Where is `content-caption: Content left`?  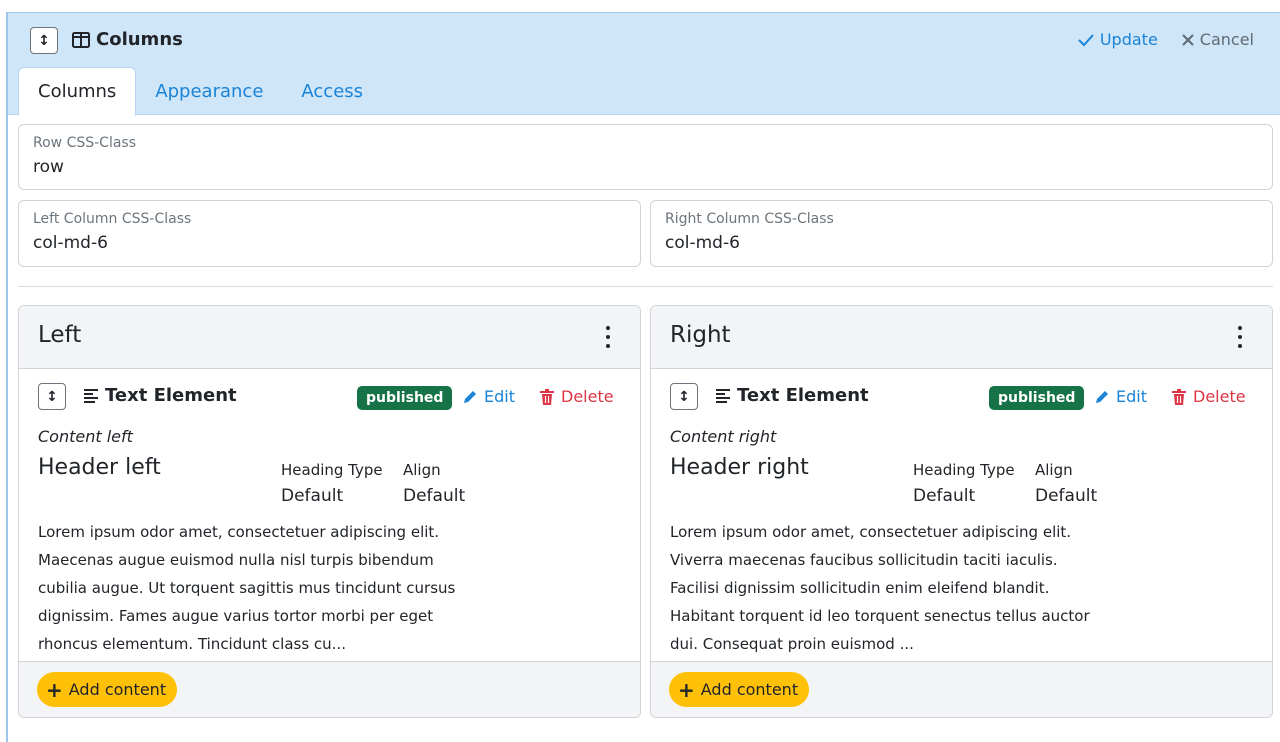 content-caption: Content left is located at coordinates (85, 436).